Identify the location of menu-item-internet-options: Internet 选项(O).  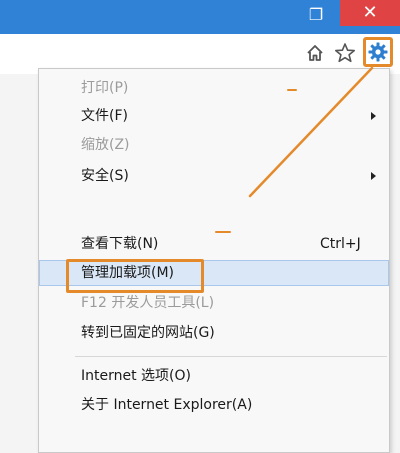
(214, 376).